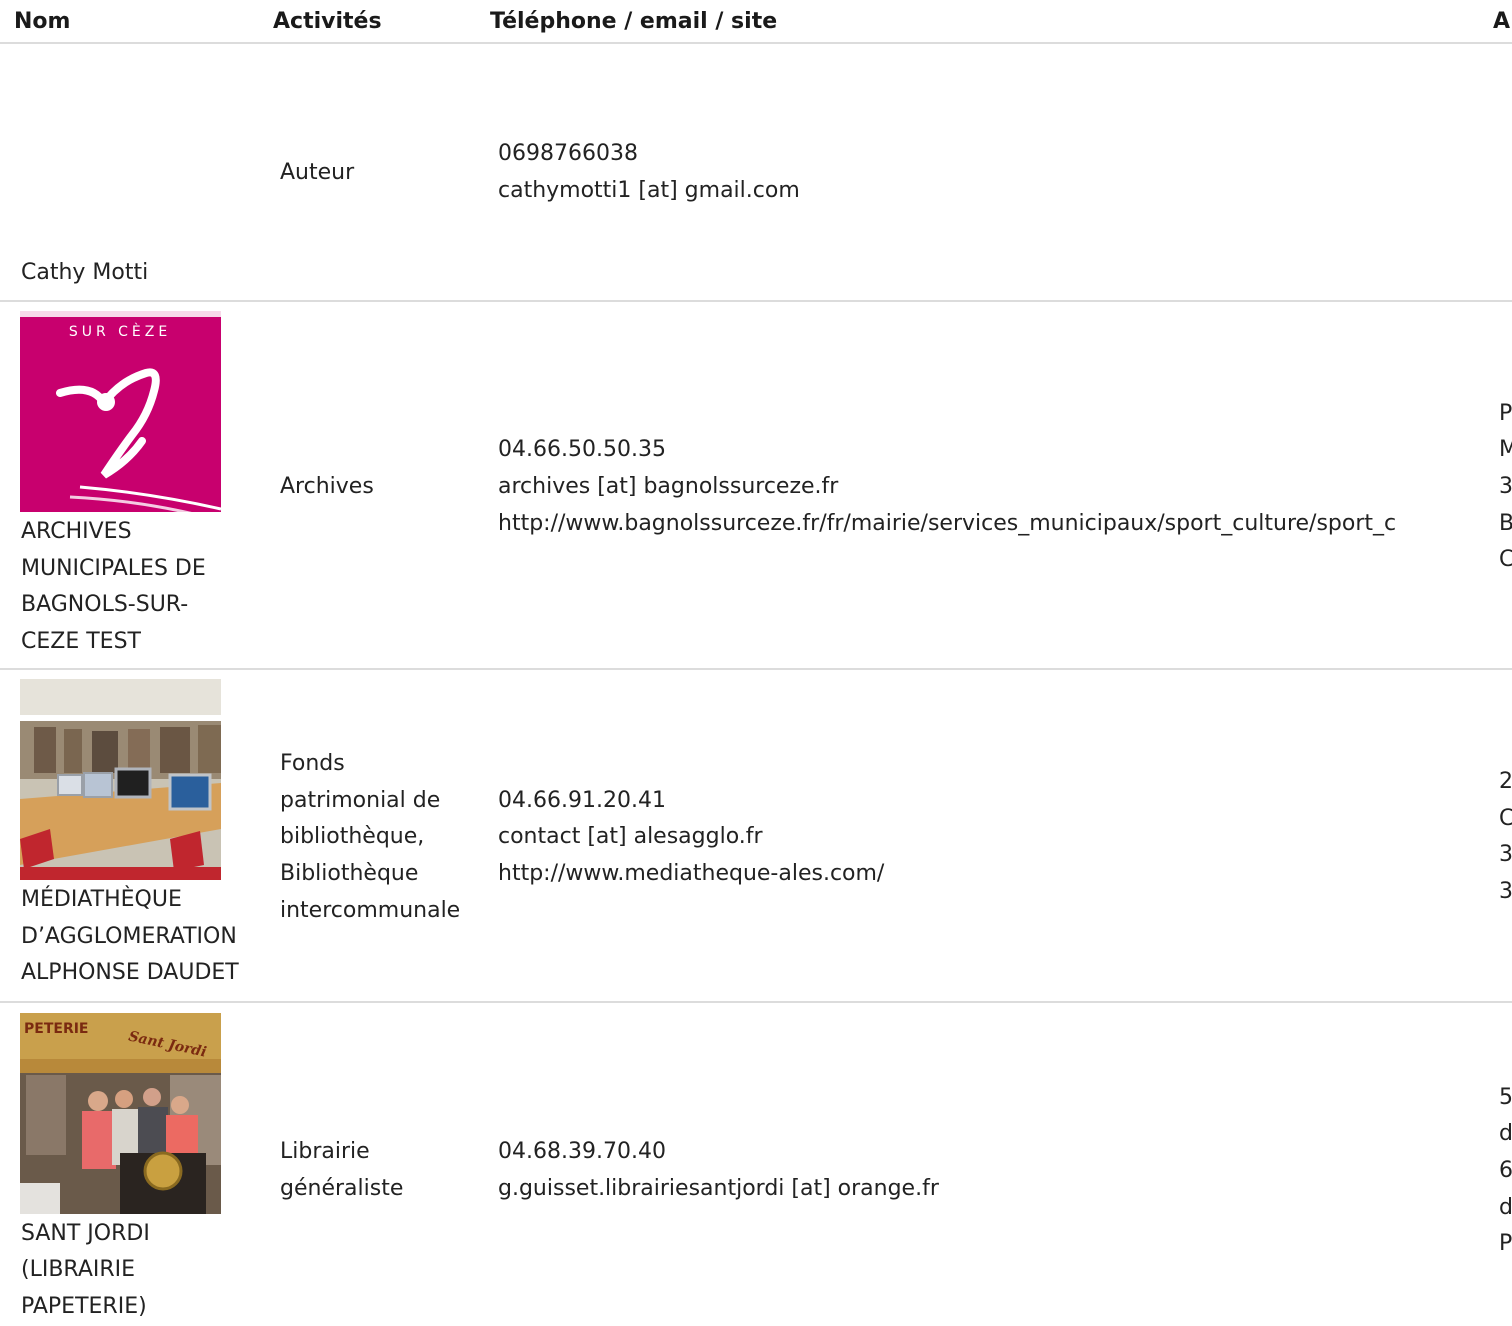 Image resolution: width=1512 pixels, height=1326 pixels. What do you see at coordinates (634, 21) in the screenshot?
I see `column-header-contact: Téléphone / email / site` at bounding box center [634, 21].